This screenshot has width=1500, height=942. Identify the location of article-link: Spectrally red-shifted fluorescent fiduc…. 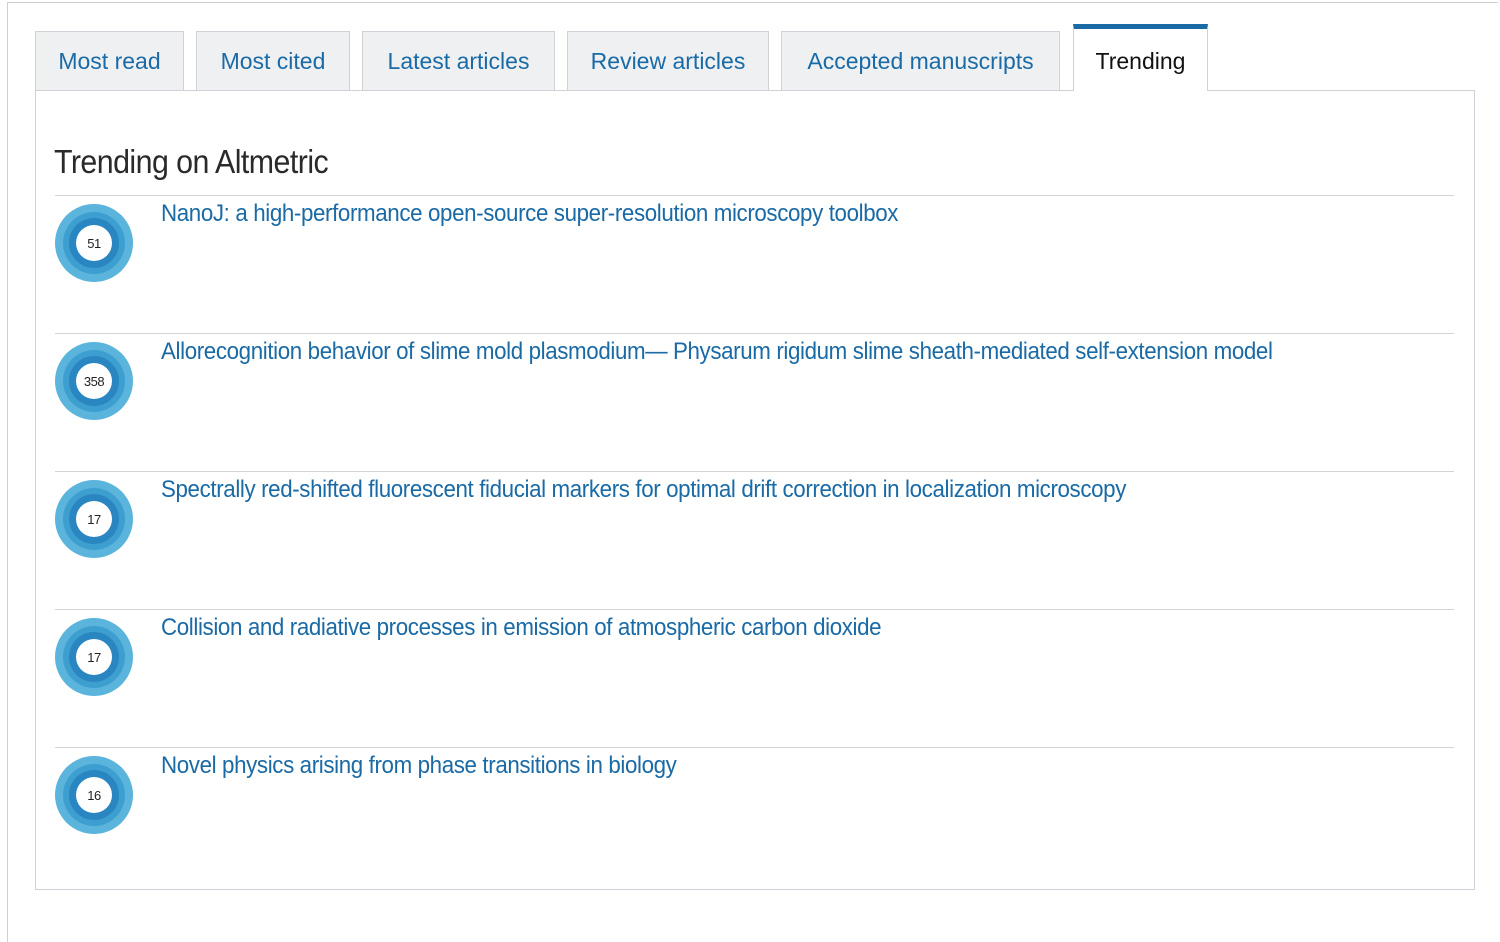
(643, 490).